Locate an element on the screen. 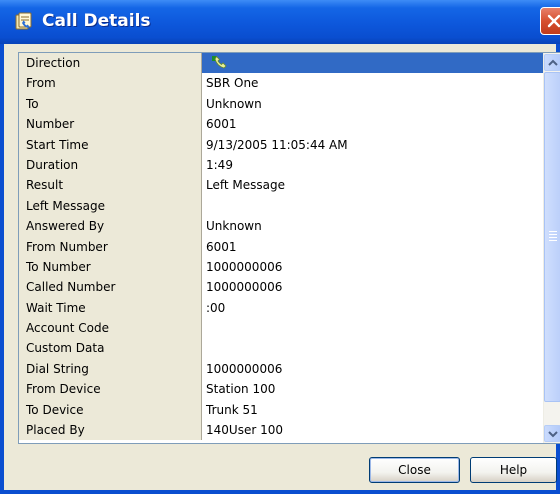 The width and height of the screenshot is (560, 494). detail-row: Called Number 1000000006 is located at coordinates (281, 287).